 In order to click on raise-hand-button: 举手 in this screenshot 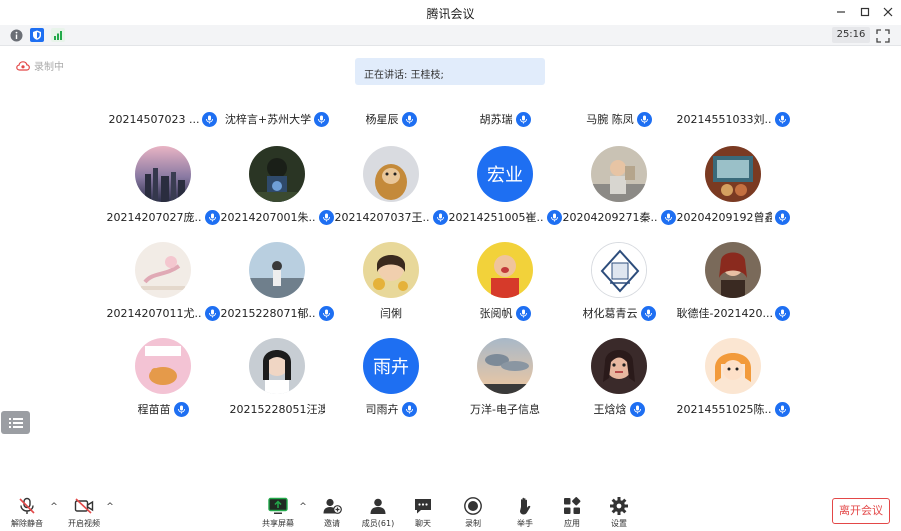, I will do `click(525, 513)`.